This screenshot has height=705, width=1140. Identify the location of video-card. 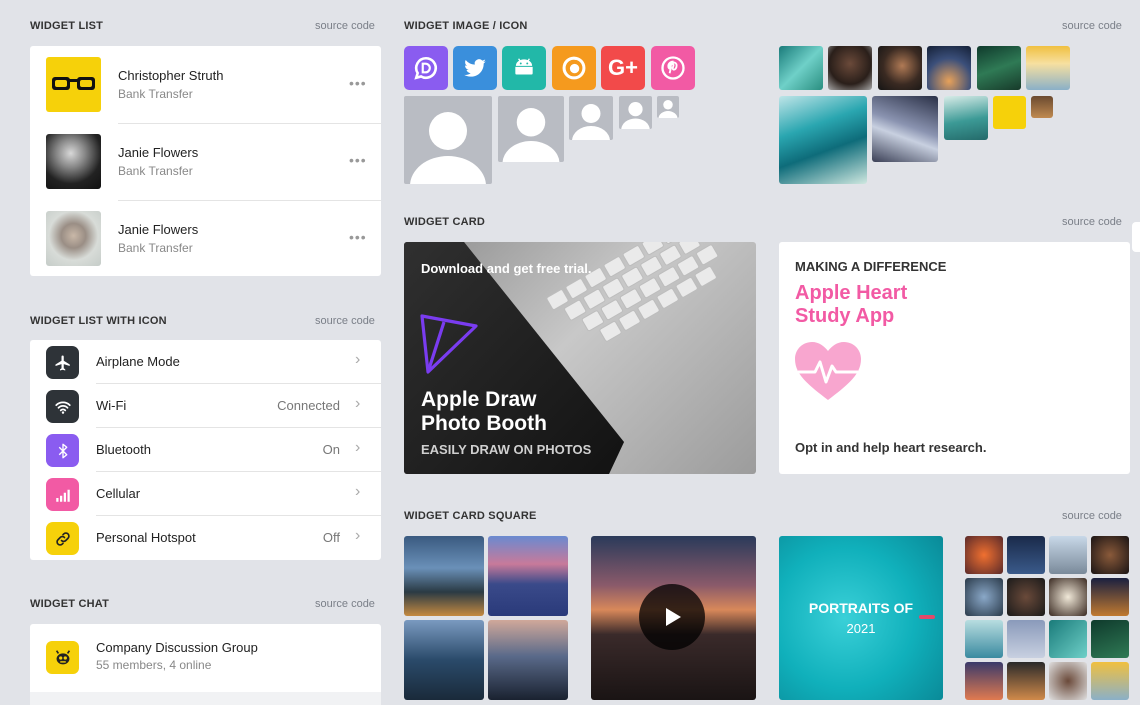
(673, 618).